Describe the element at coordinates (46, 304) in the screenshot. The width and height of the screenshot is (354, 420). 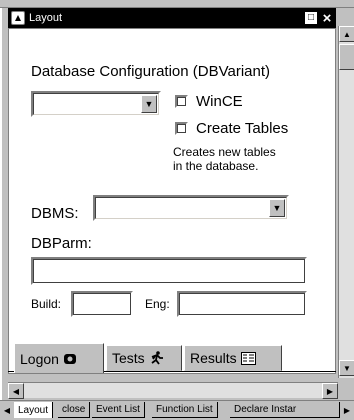
I see `build-label: Build:` at that location.